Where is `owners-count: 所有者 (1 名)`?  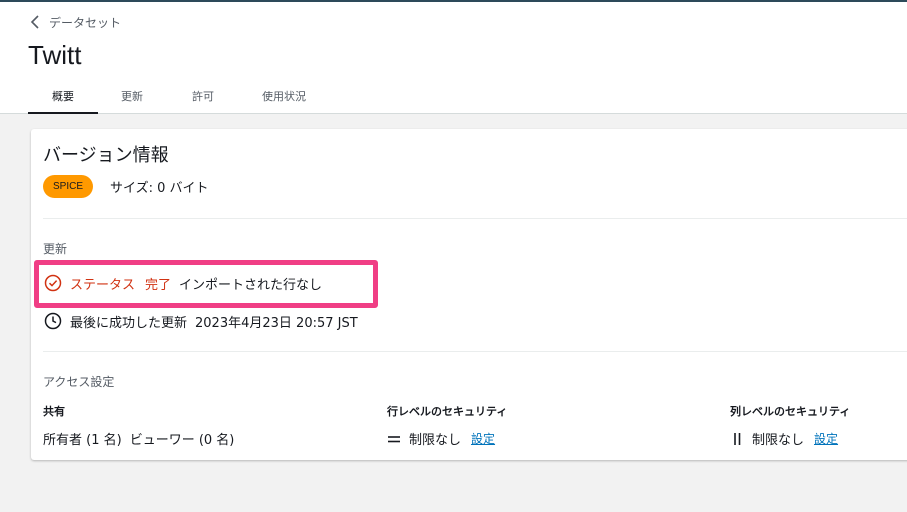
owners-count: 所有者 (1 名) is located at coordinates (82, 440).